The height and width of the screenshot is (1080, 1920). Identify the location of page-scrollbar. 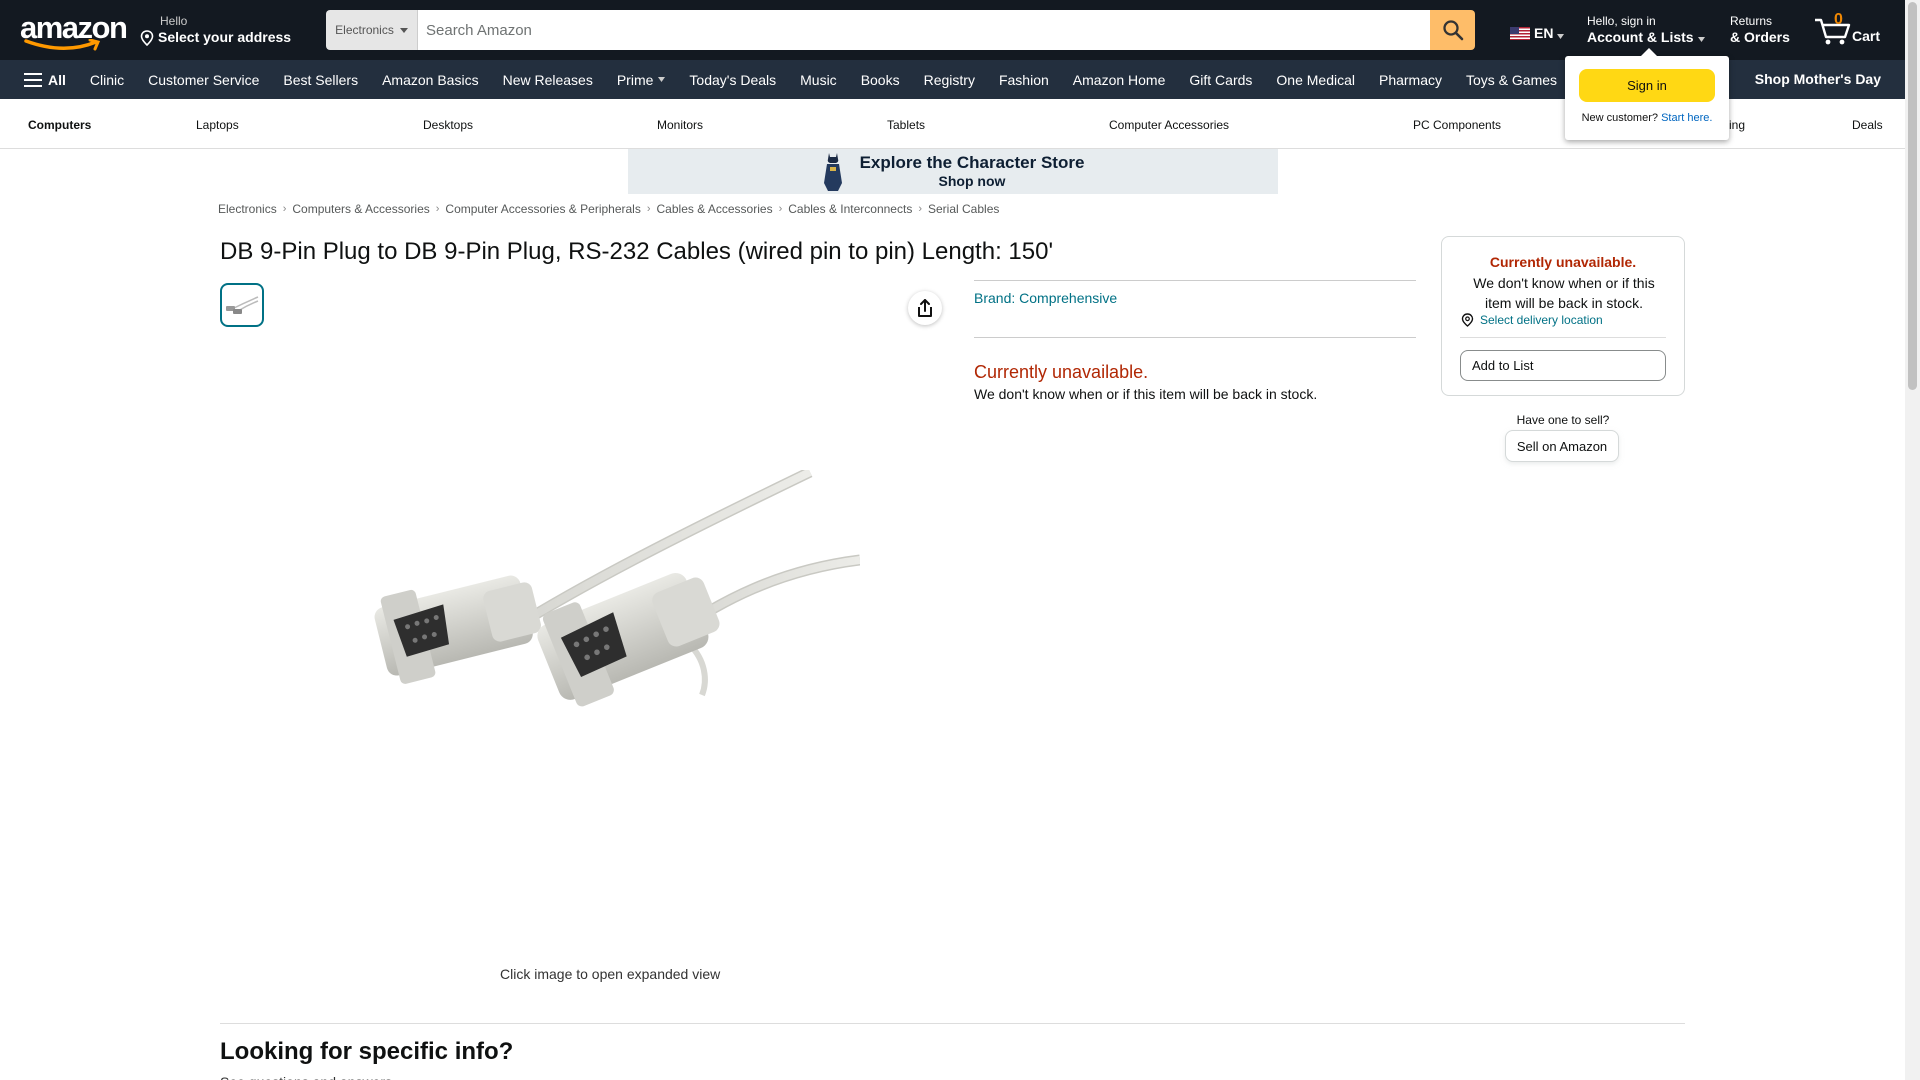
(1912, 540).